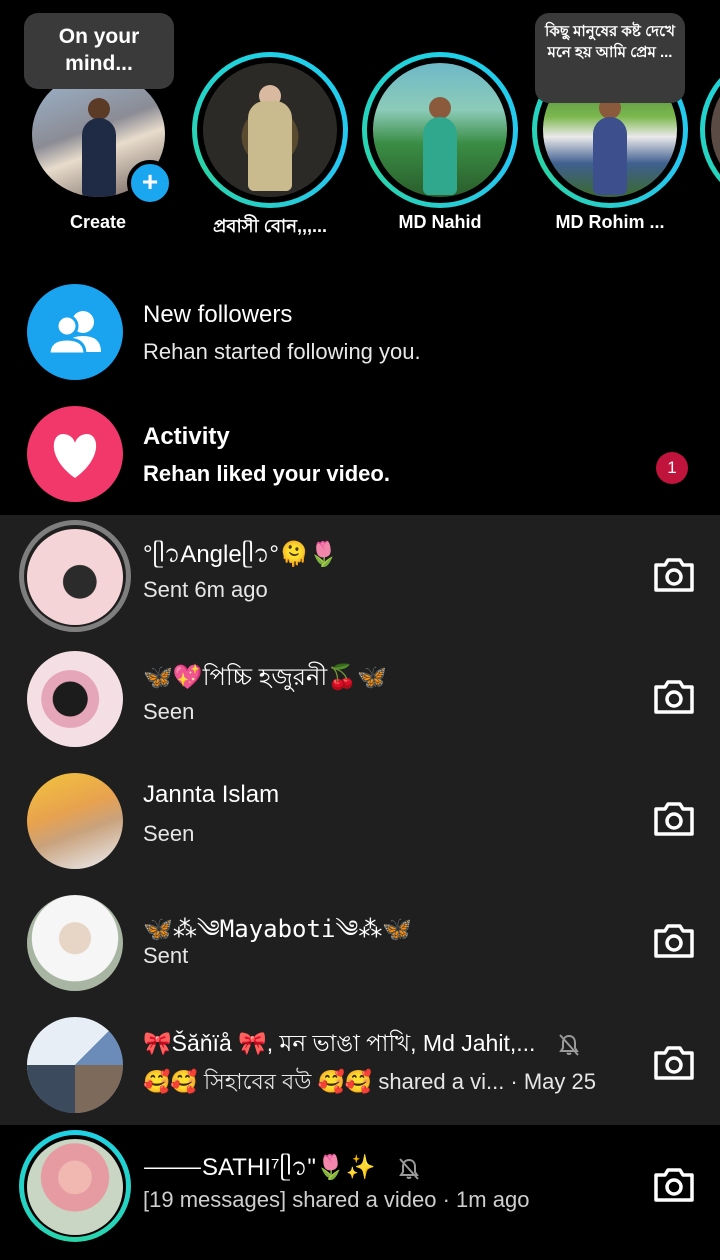  Describe the element at coordinates (266, 473) in the screenshot. I see `notification-subtitle: Rehan liked your video.` at that location.